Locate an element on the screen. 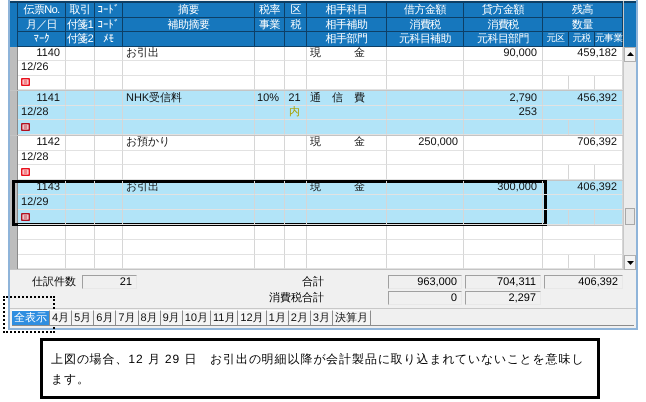  table-cell: 通 信 費 is located at coordinates (347, 98).